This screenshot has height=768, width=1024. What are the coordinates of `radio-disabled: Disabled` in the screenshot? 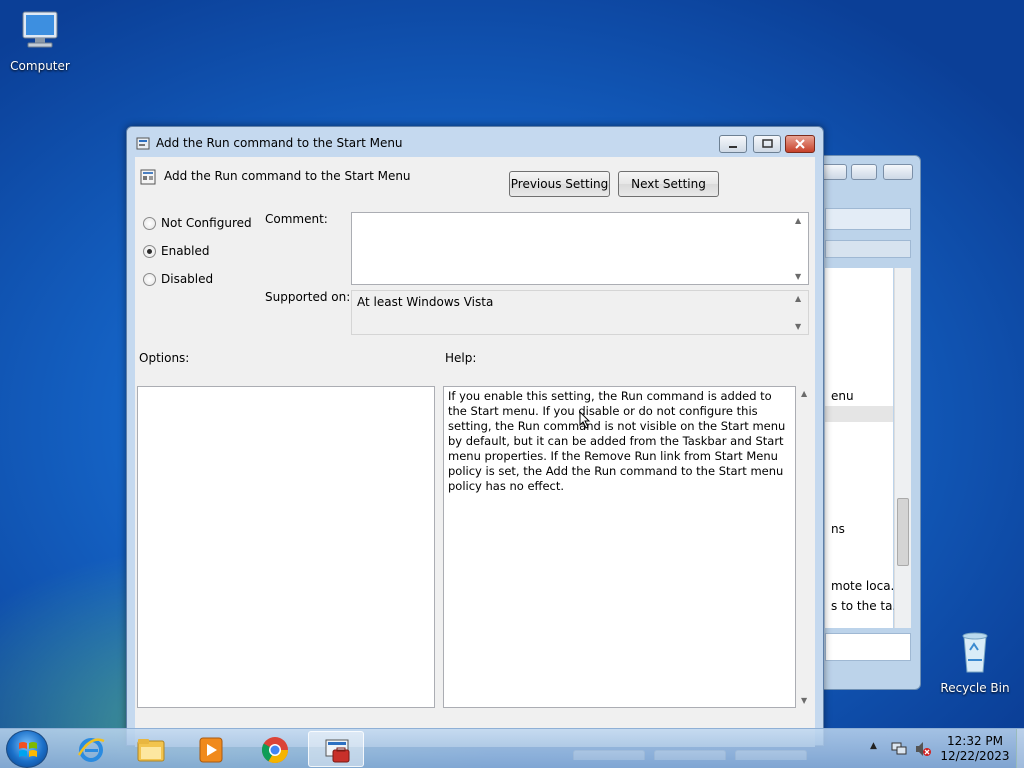 It's located at (178, 279).